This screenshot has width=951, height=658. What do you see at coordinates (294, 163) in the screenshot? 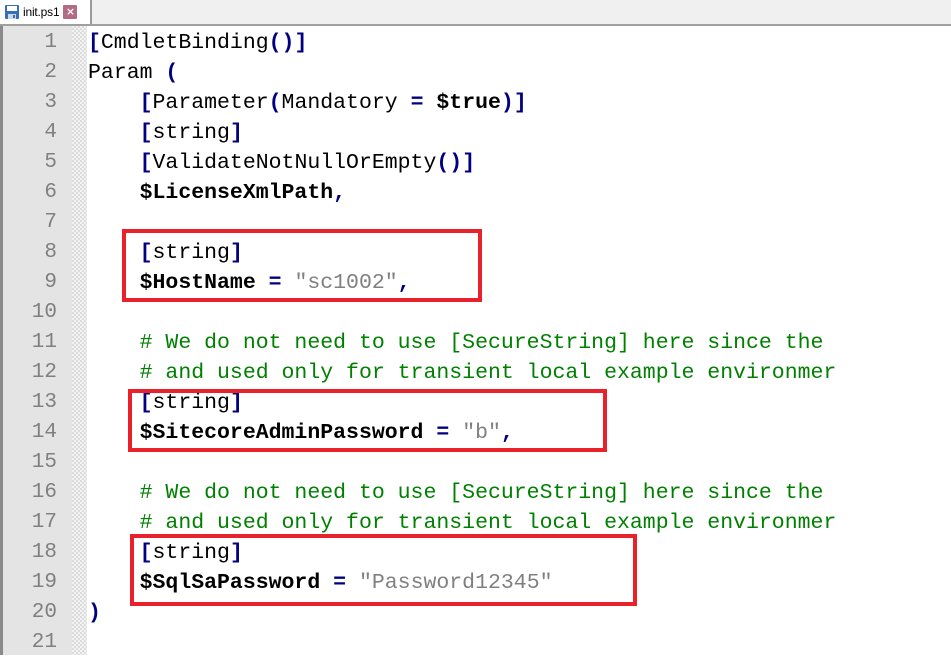
I see `code-token: ValidateNotNullOrEmpty` at bounding box center [294, 163].